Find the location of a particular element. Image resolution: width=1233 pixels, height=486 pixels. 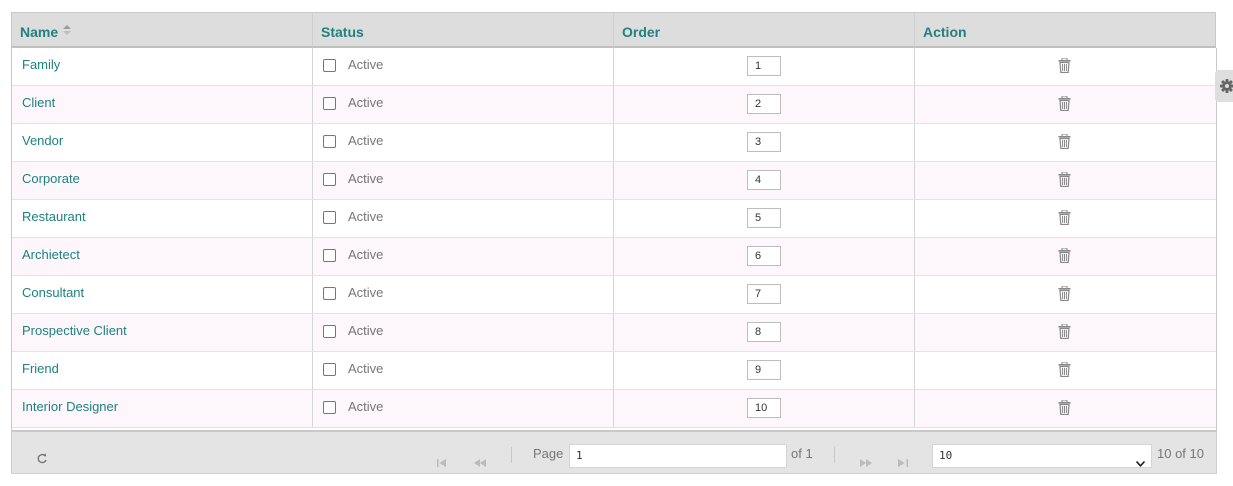

table-row: Restaurant Active 5 is located at coordinates (614, 219).